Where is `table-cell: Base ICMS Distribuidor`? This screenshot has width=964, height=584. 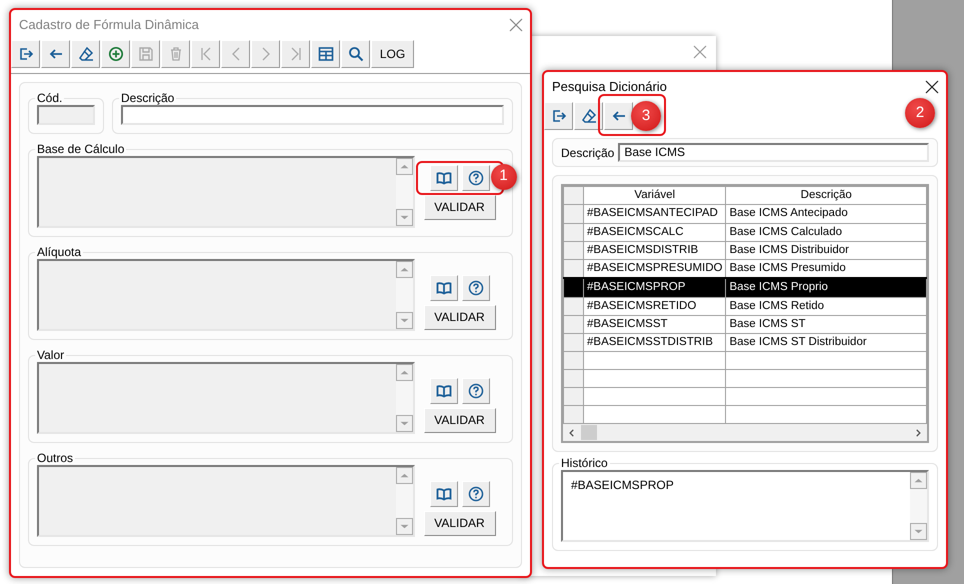 table-cell: Base ICMS Distribuidor is located at coordinates (826, 250).